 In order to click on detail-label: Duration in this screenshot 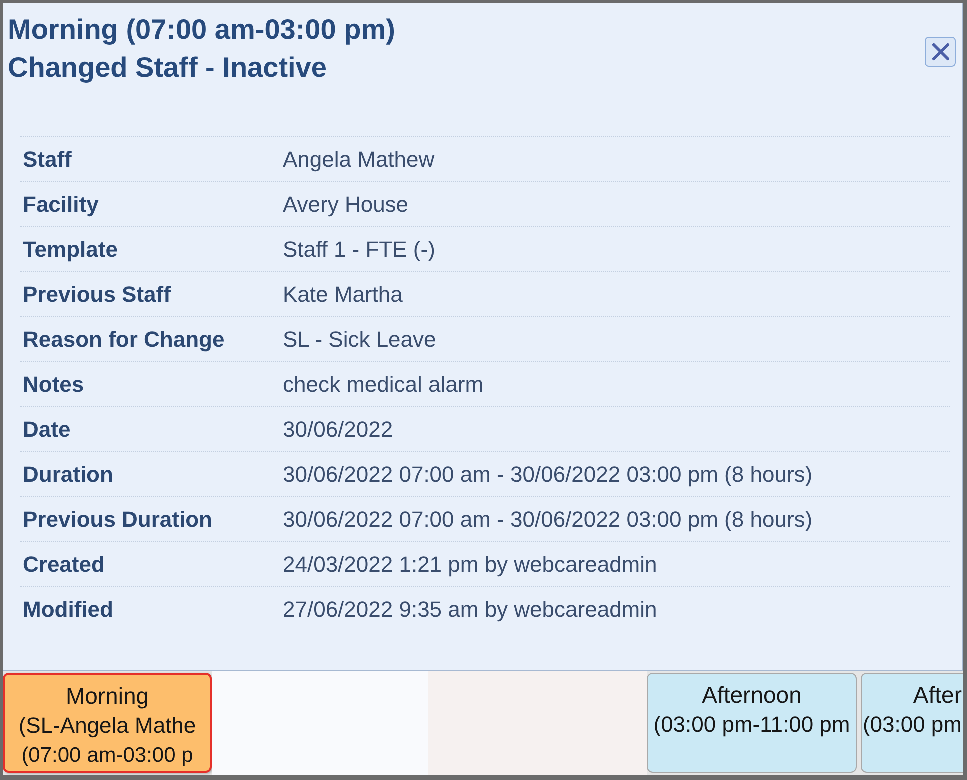, I will do `click(68, 474)`.